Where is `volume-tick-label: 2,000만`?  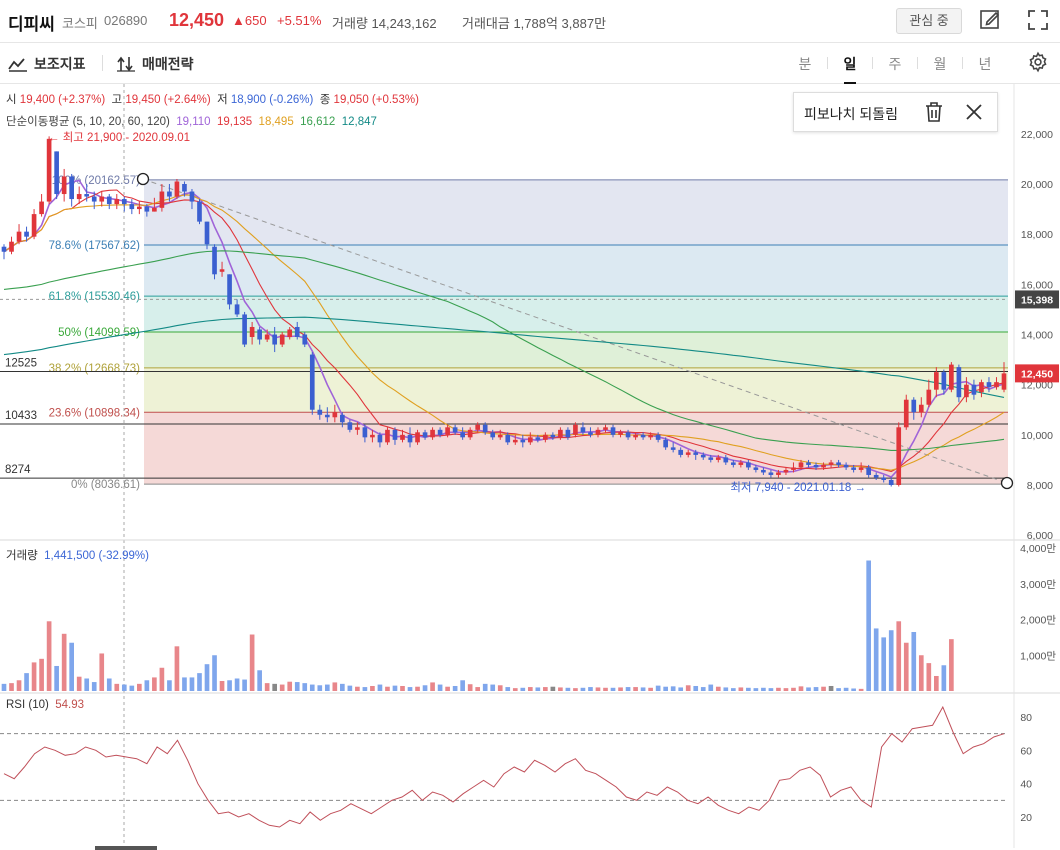
volume-tick-label: 2,000만 is located at coordinates (1038, 621).